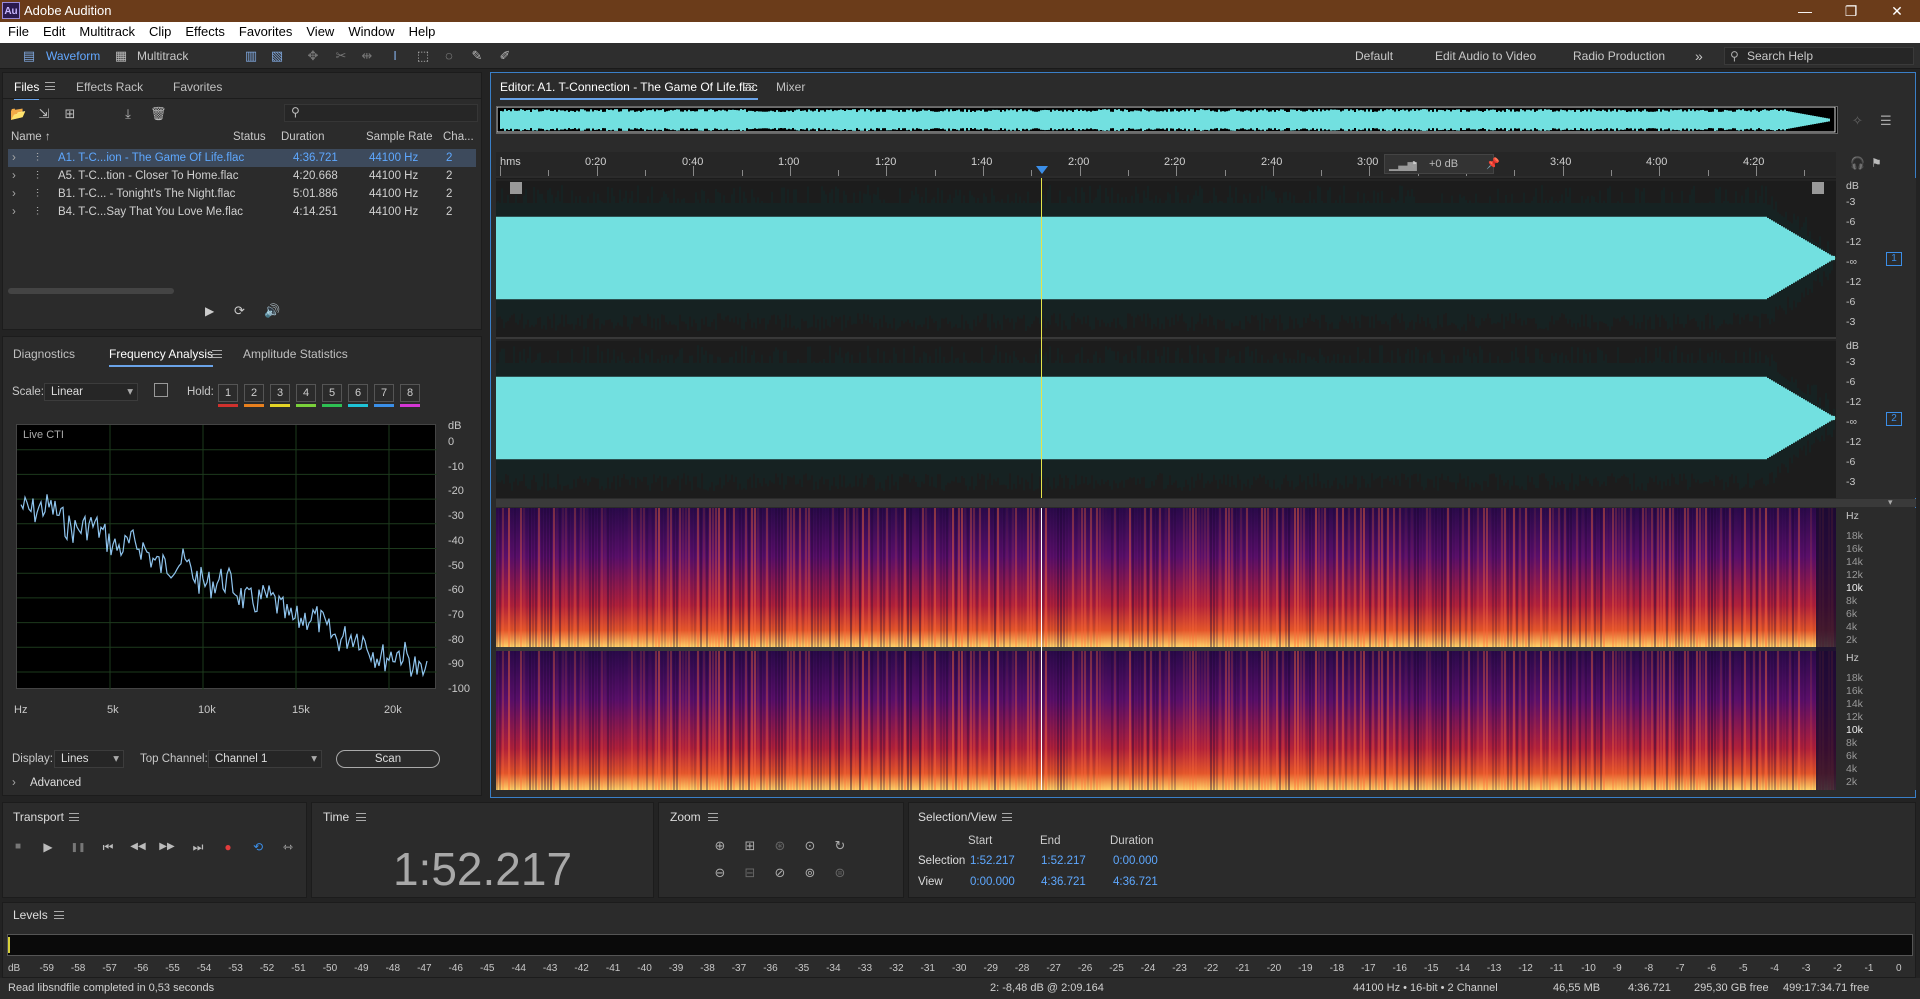  Describe the element at coordinates (750, 873) in the screenshot. I see `zoom-out-time-icon: ⊟` at that location.